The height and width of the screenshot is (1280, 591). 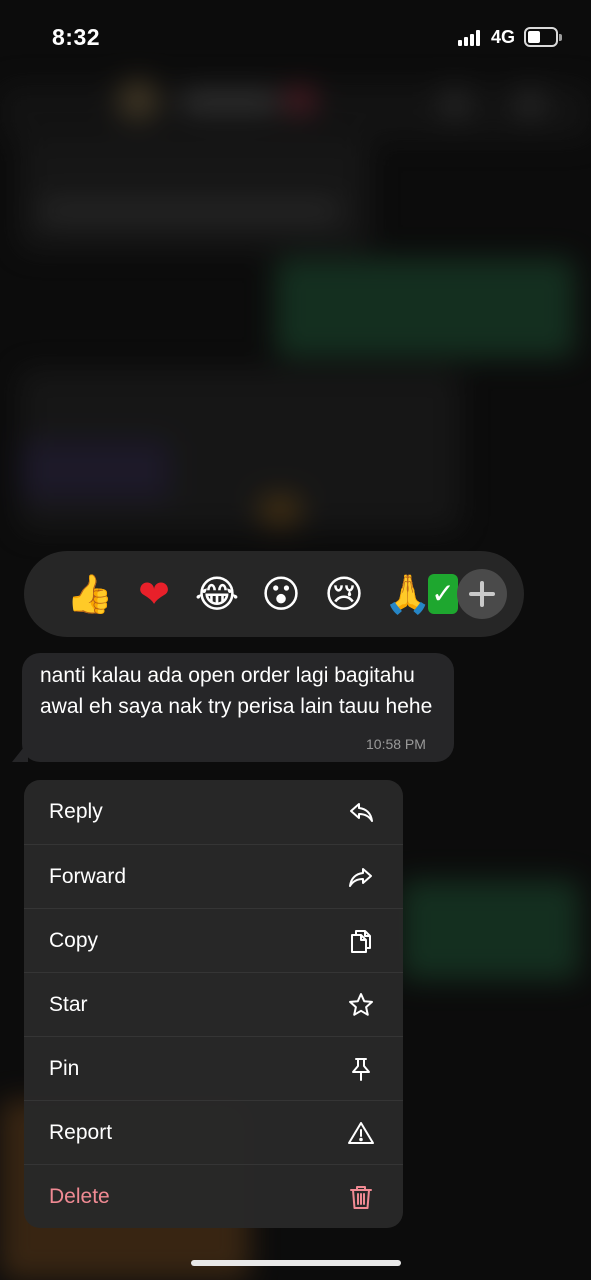 I want to click on check-mark-emoji: ✓, so click(x=443, y=594).